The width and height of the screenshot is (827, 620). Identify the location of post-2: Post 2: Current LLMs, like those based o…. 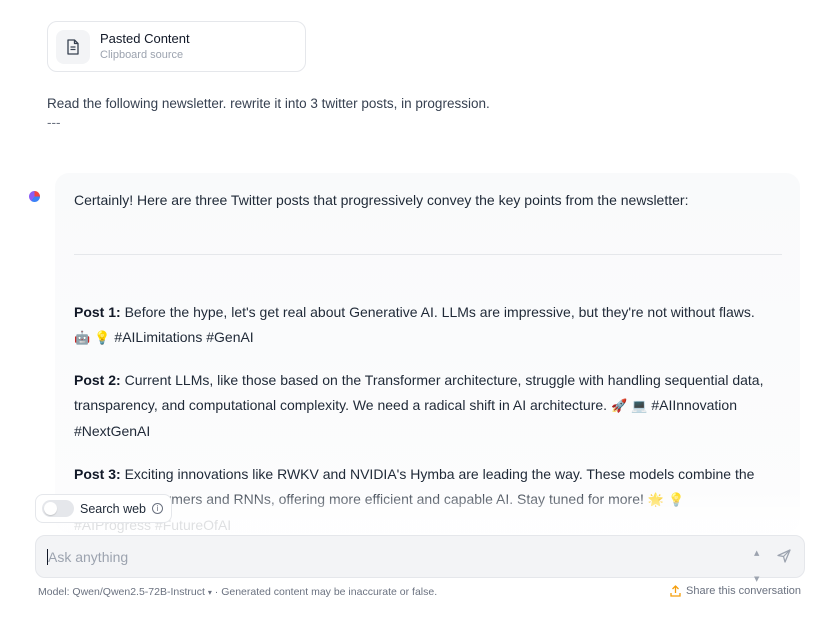
(424, 406).